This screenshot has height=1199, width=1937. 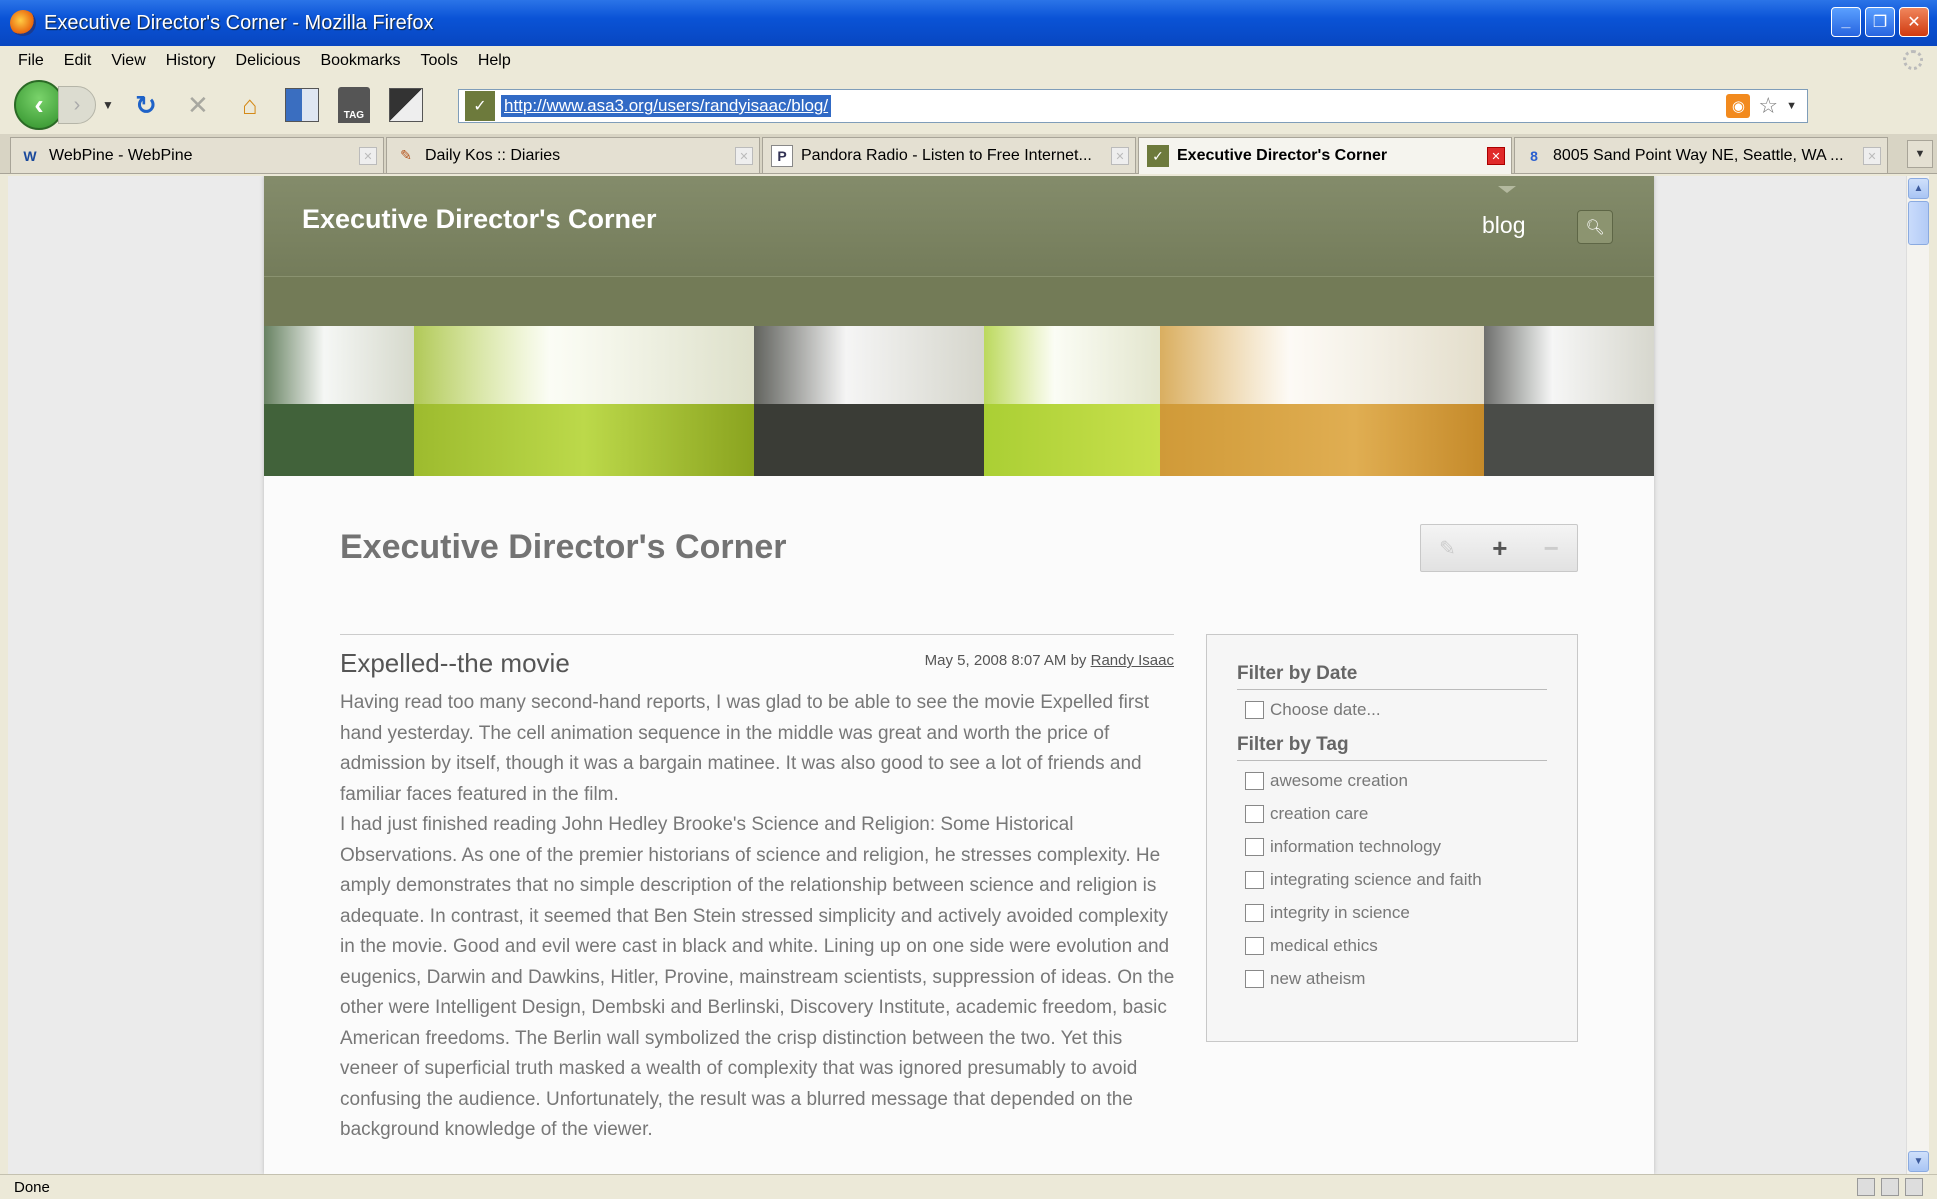 What do you see at coordinates (1396, 880) in the screenshot?
I see `tag-option: integrating science and faith` at bounding box center [1396, 880].